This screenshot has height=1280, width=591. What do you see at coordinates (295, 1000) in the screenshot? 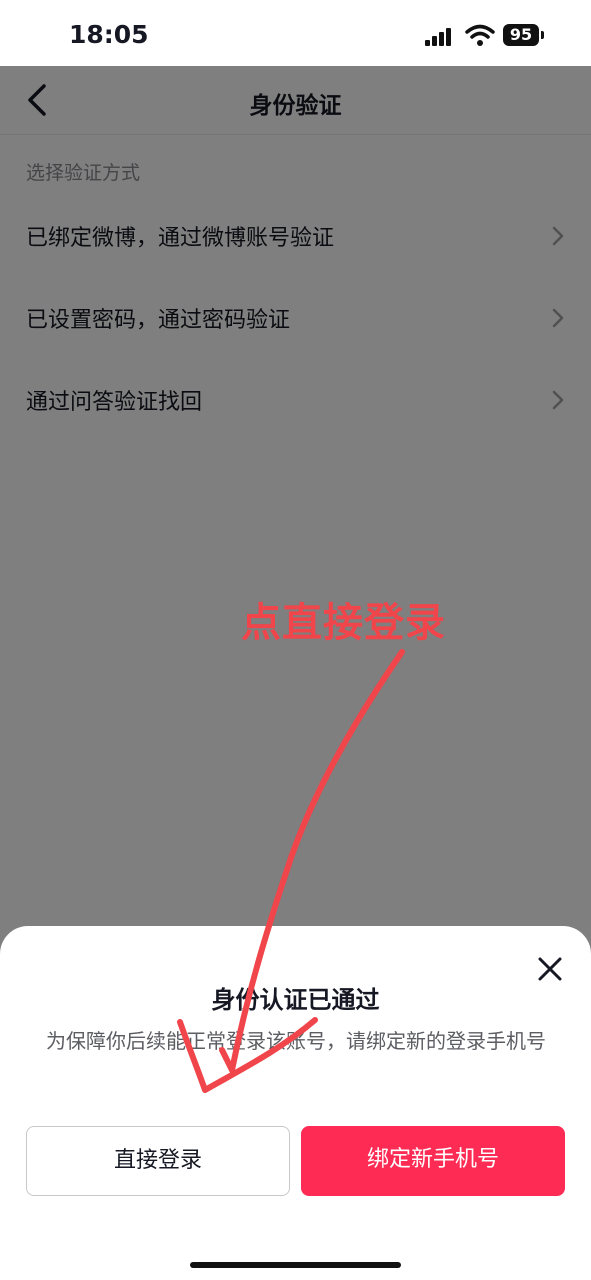
I see `sheet-title: 身份认证已通过` at bounding box center [295, 1000].